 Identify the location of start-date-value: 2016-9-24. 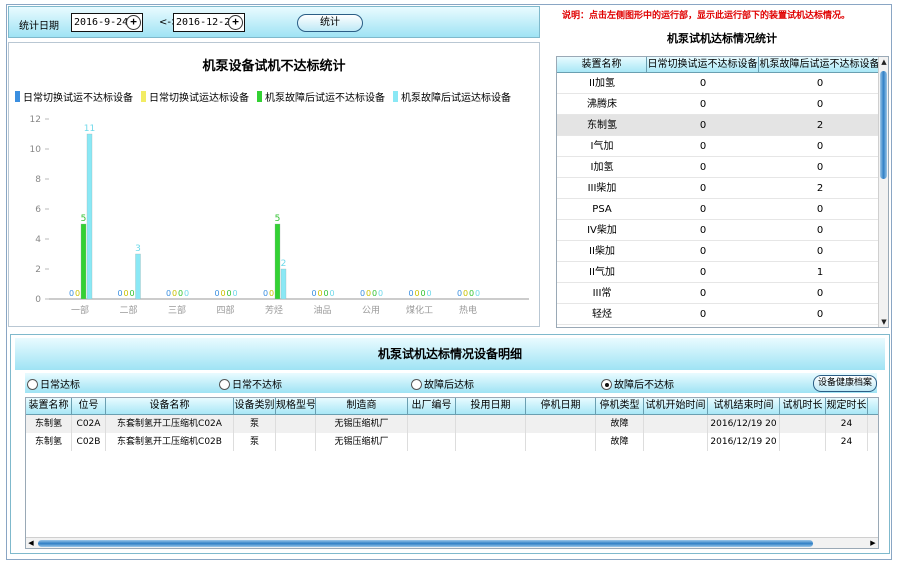
(101, 22).